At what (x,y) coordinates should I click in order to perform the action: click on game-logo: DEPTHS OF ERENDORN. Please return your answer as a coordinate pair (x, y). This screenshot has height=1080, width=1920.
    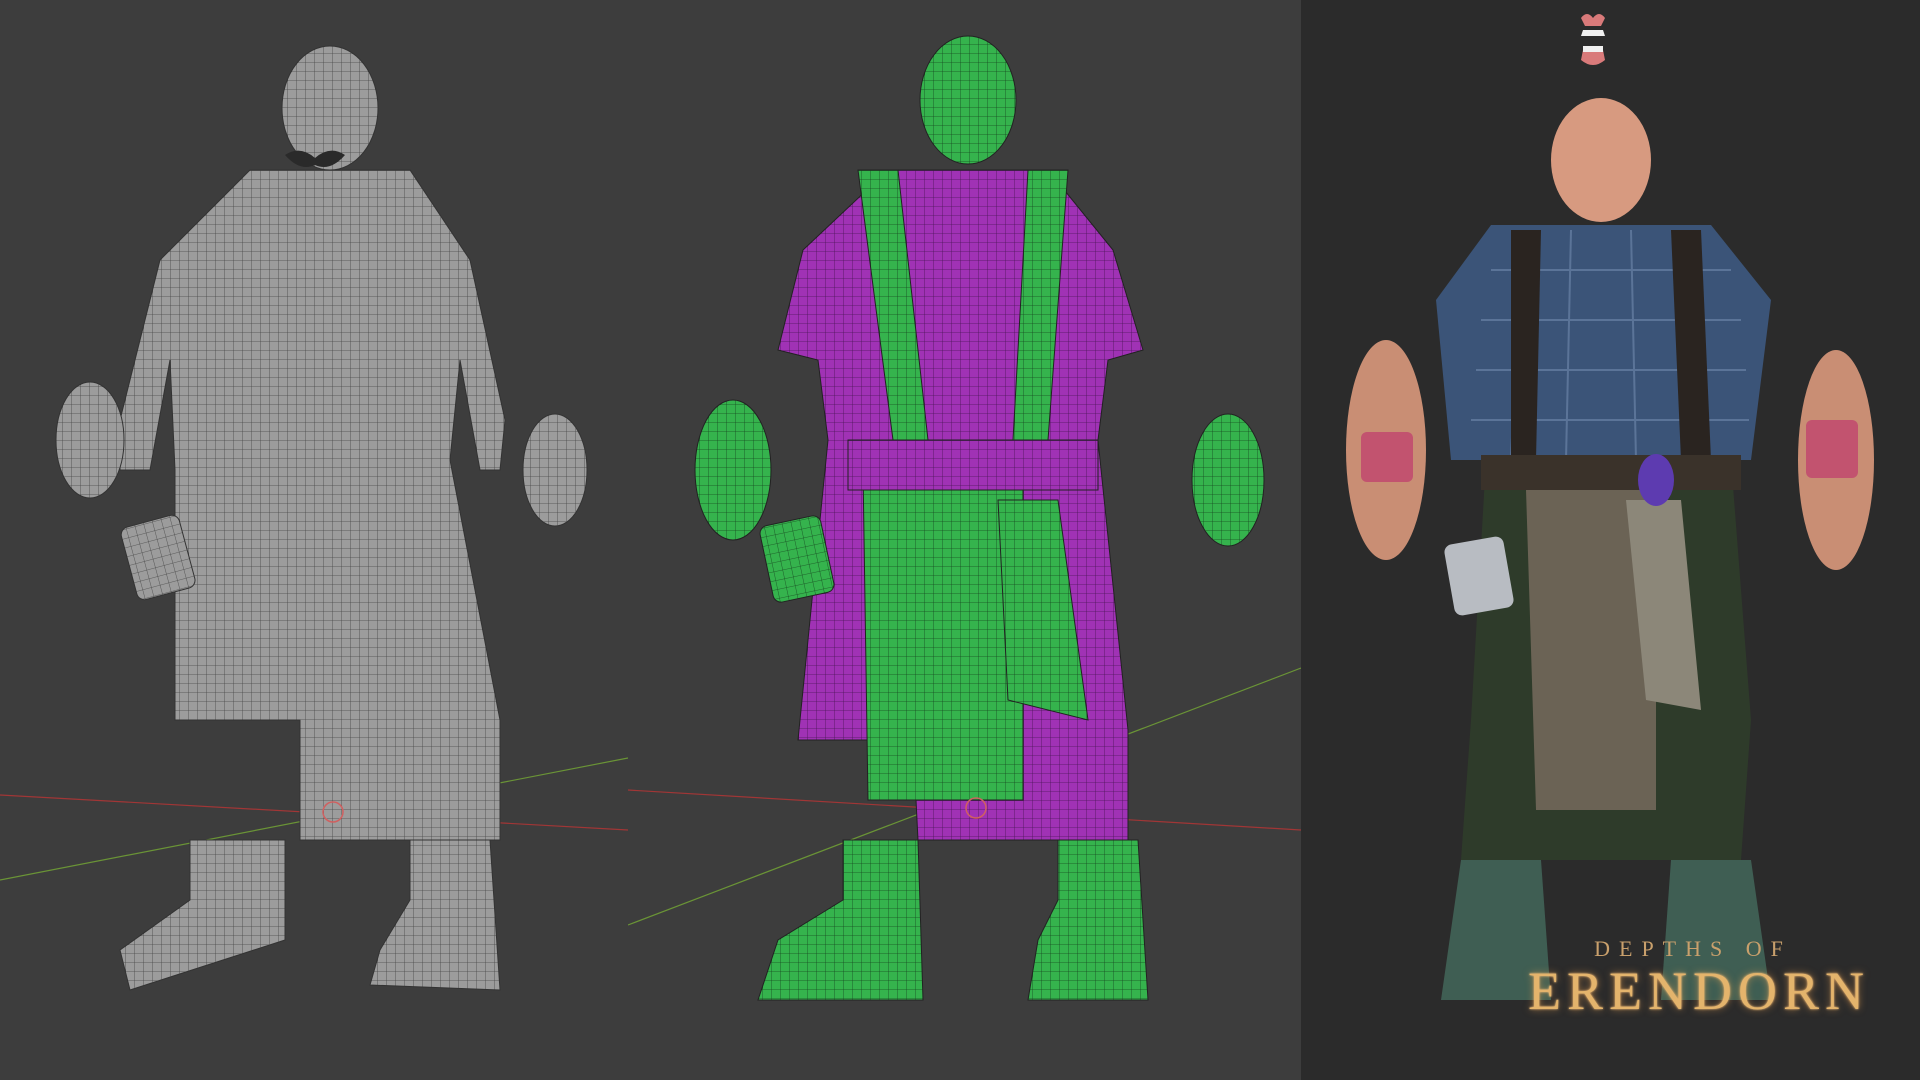
    Looking at the image, I should click on (1699, 985).